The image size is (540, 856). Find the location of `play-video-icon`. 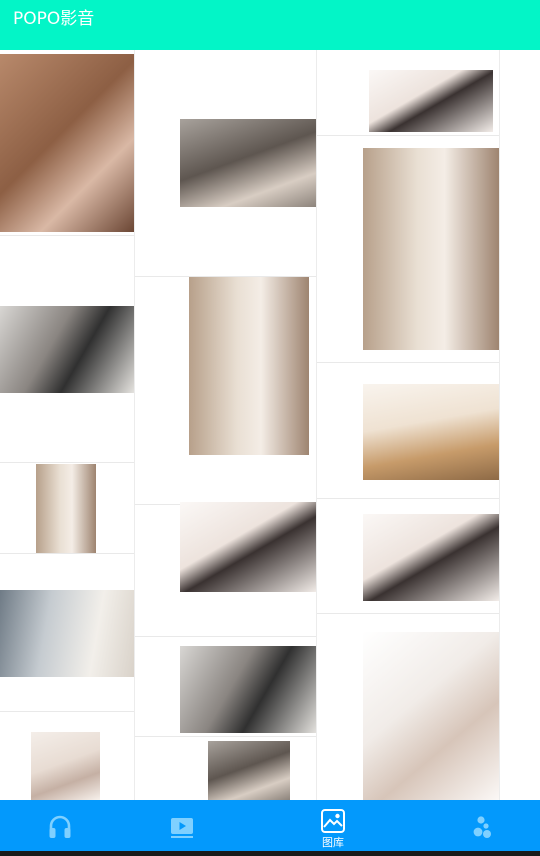

play-video-icon is located at coordinates (182, 828).